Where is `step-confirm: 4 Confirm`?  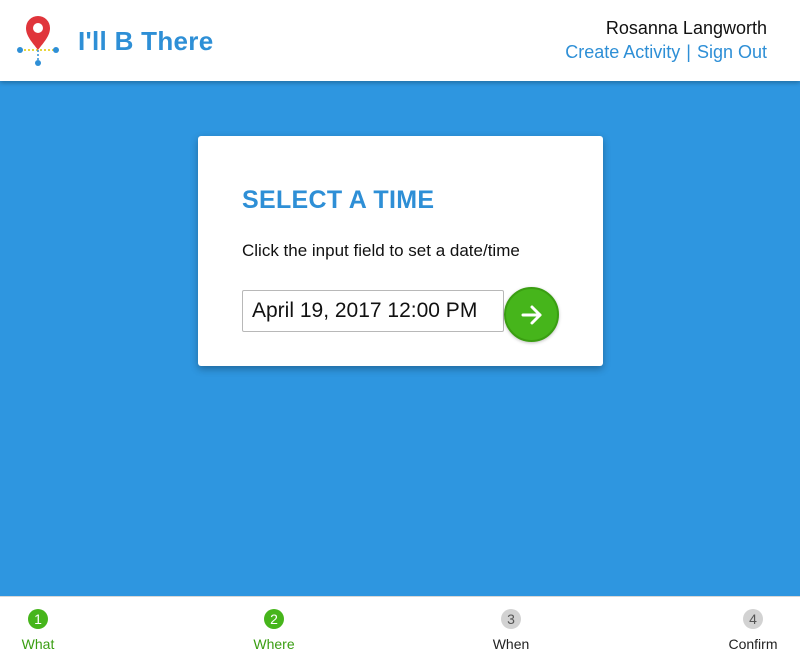 step-confirm: 4 Confirm is located at coordinates (753, 630).